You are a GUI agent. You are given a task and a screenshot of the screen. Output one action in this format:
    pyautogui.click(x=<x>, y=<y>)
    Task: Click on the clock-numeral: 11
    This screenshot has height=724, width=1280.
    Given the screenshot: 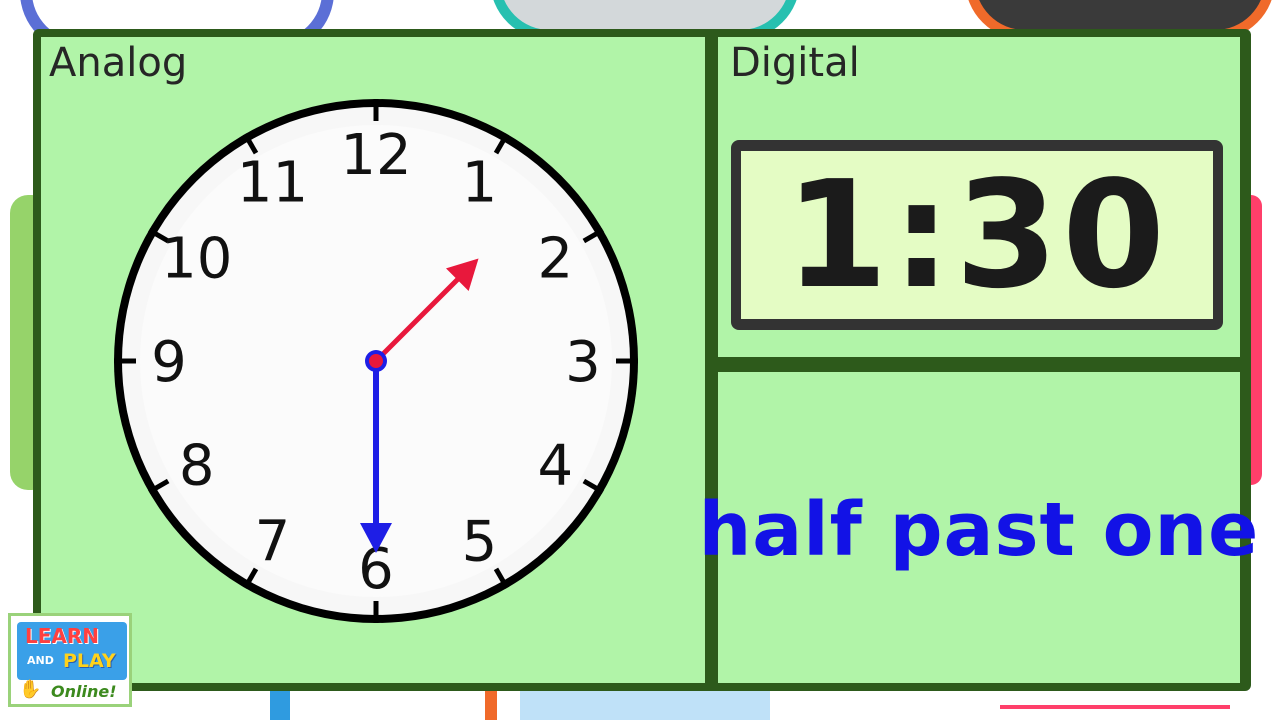 What is the action you would take?
    pyautogui.click(x=272, y=183)
    